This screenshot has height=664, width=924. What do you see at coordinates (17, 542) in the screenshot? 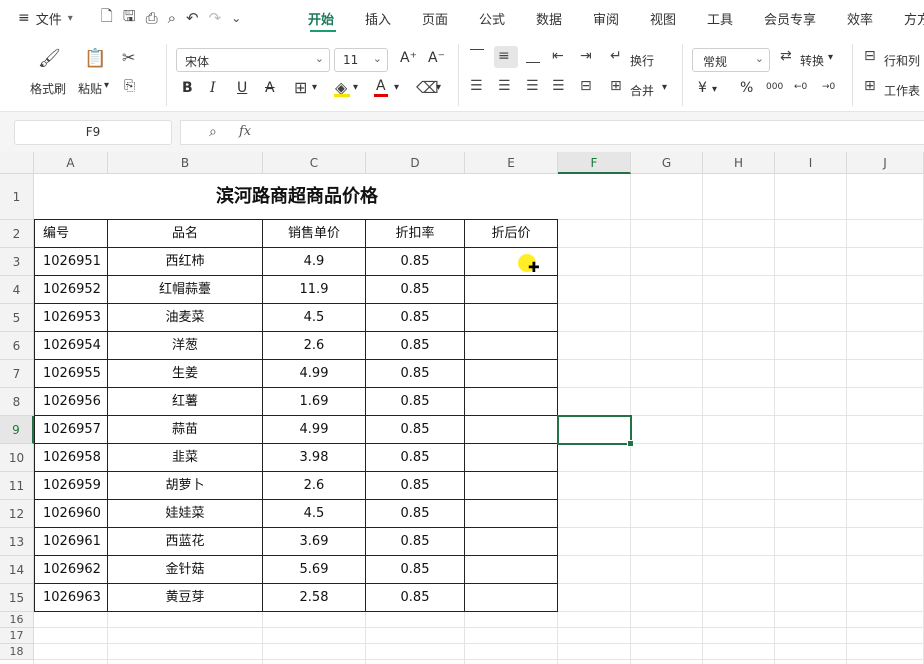
I see `row-header-13: 13` at bounding box center [17, 542].